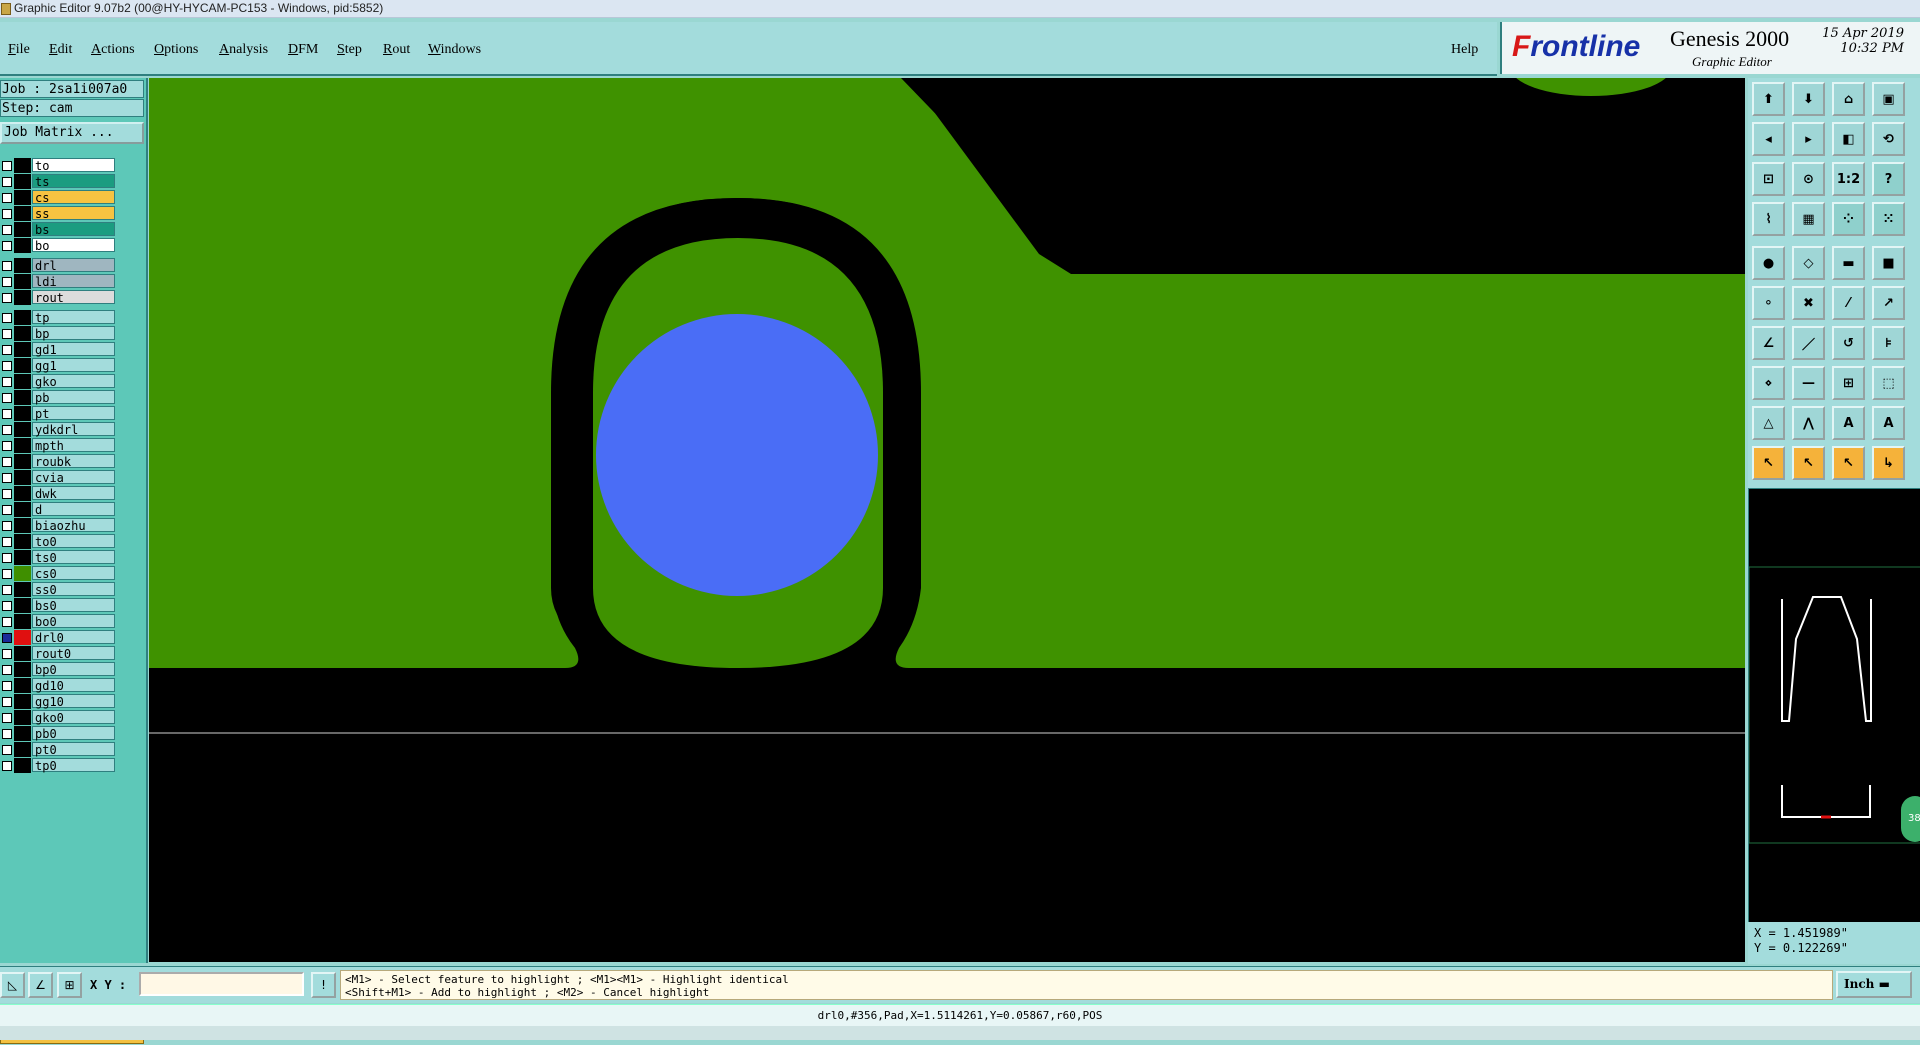 This screenshot has height=1045, width=1920. I want to click on layer-name: pt, so click(73, 413).